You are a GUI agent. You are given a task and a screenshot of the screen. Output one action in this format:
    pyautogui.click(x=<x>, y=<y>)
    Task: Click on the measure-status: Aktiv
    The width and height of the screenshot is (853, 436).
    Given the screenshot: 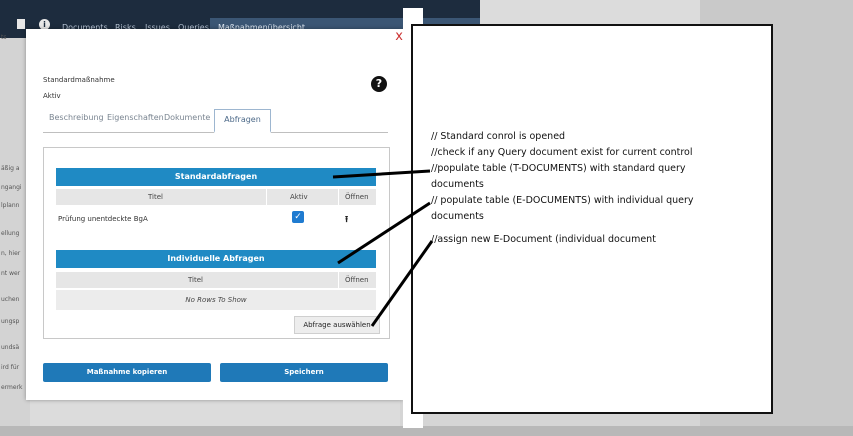 What is the action you would take?
    pyautogui.click(x=52, y=96)
    